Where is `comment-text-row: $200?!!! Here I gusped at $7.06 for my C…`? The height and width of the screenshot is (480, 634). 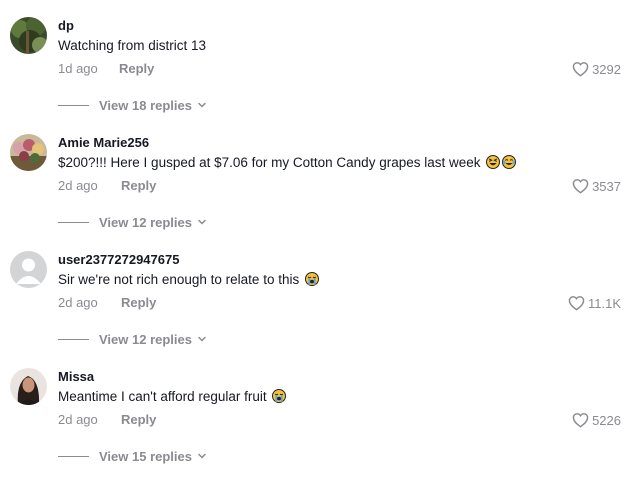
comment-text-row: $200?!!! Here I gusped at $7.06 for my C… is located at coordinates (287, 162).